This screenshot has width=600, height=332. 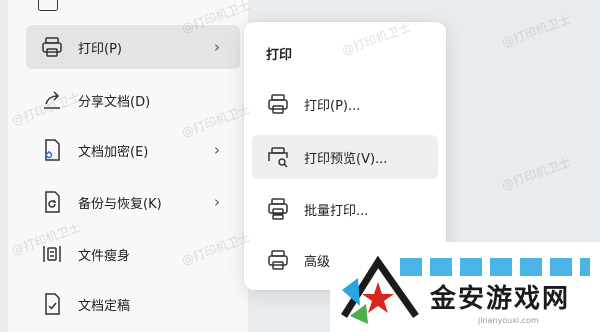 I want to click on lock-document-icon, so click(x=52, y=150).